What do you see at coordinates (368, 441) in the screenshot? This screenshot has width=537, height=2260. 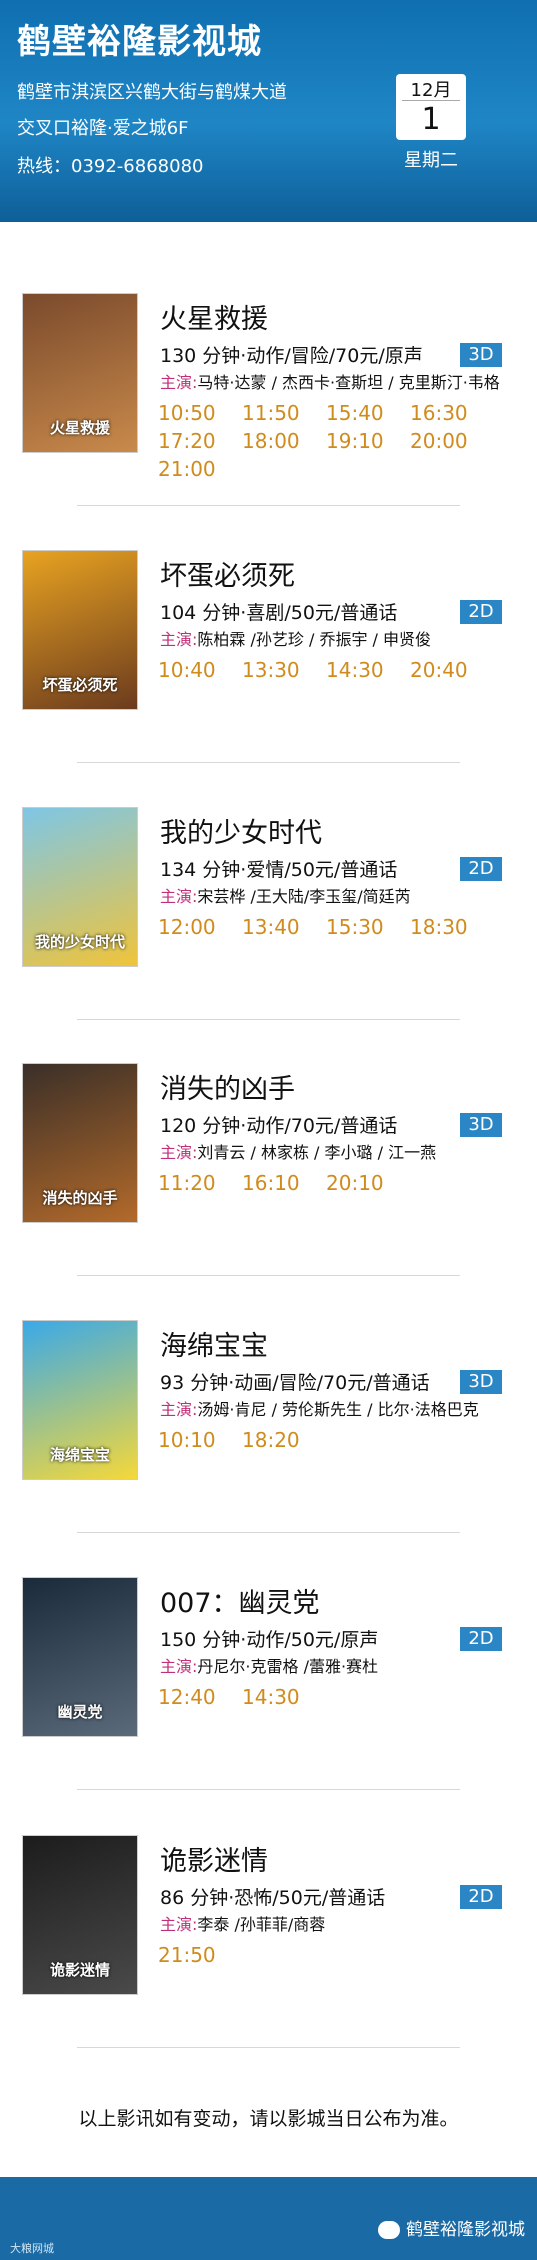 I see `showtime: 19:10` at bounding box center [368, 441].